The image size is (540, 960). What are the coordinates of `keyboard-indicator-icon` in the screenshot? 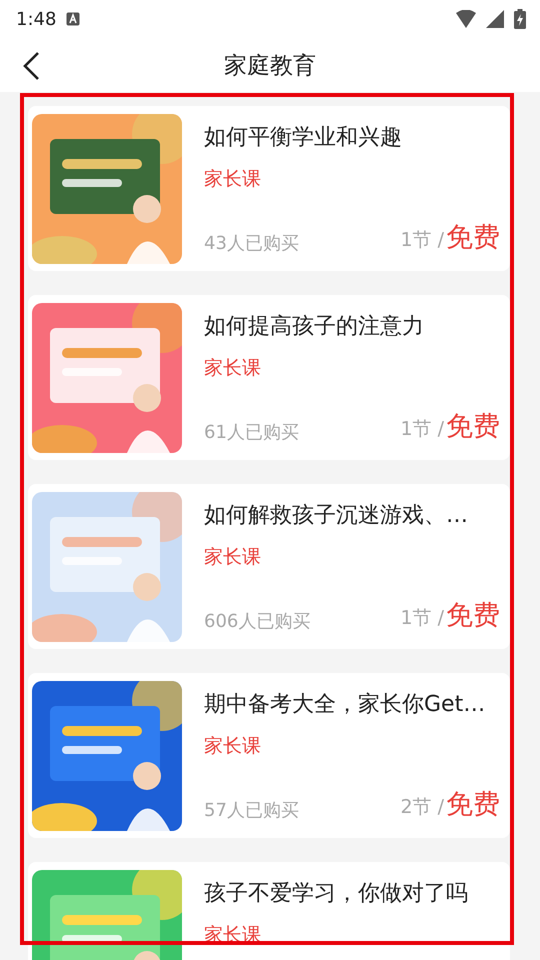 It's located at (73, 19).